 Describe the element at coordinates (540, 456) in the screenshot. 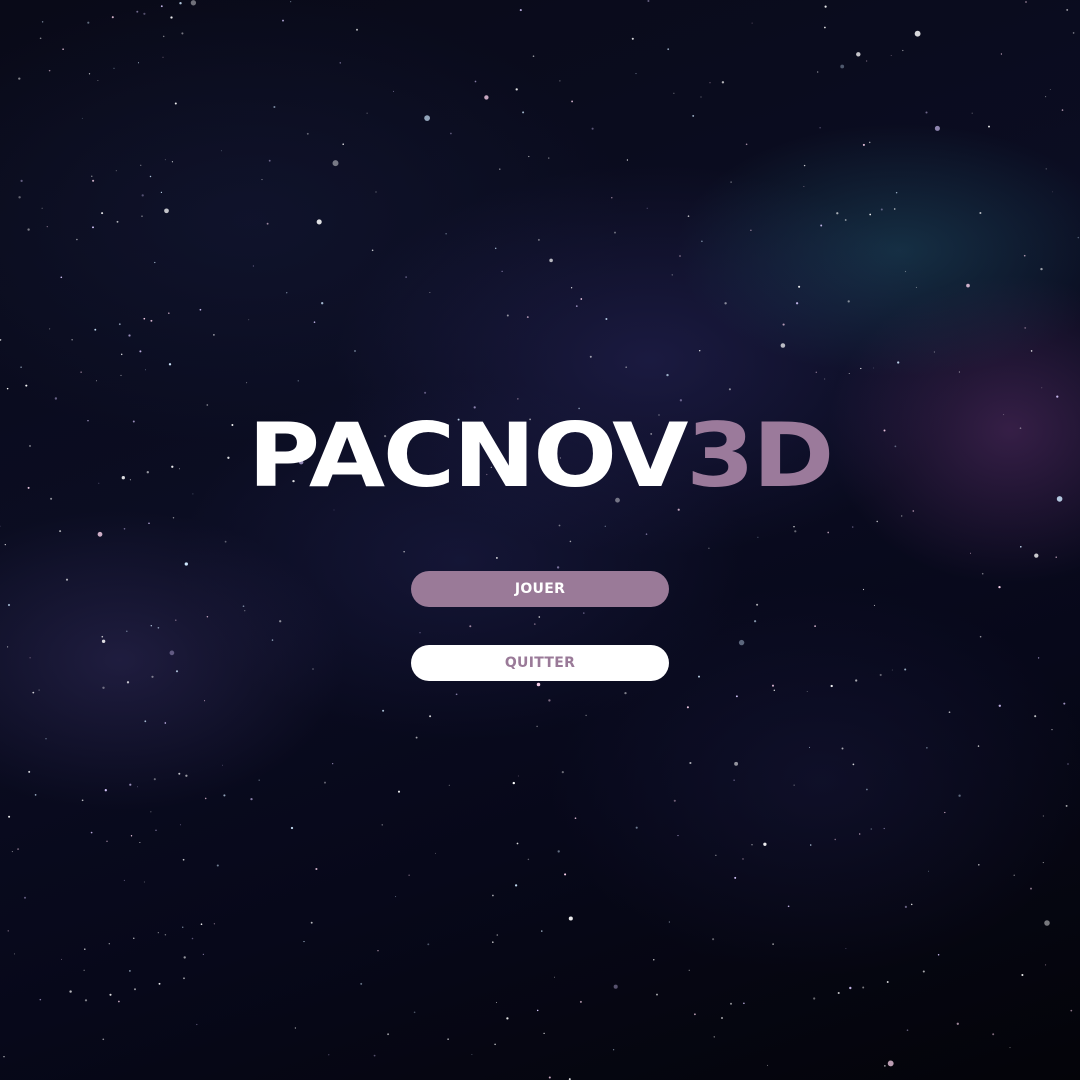

I see `game-title: PACNOV3D` at that location.